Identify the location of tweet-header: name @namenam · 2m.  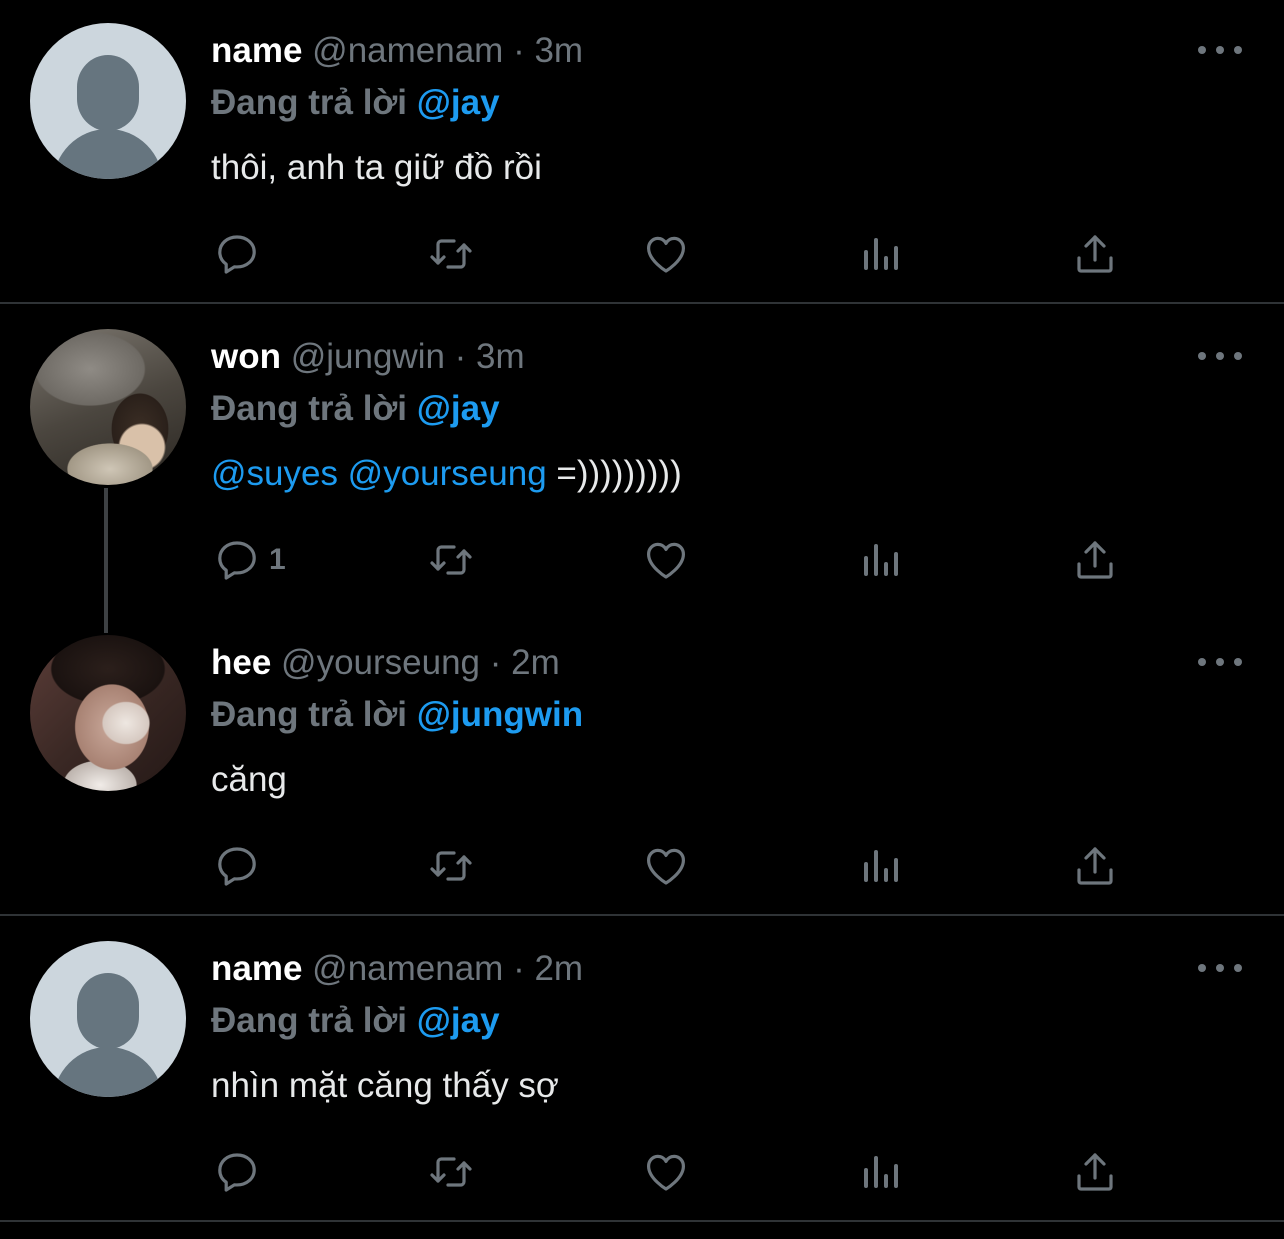
(397, 969).